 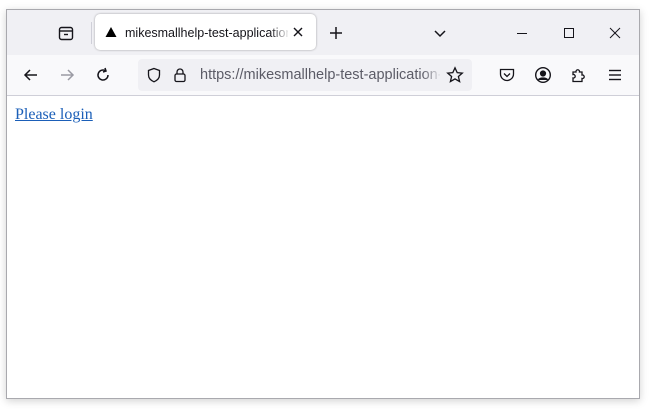 What do you see at coordinates (432, 75) in the screenshot?
I see `url-fade` at bounding box center [432, 75].